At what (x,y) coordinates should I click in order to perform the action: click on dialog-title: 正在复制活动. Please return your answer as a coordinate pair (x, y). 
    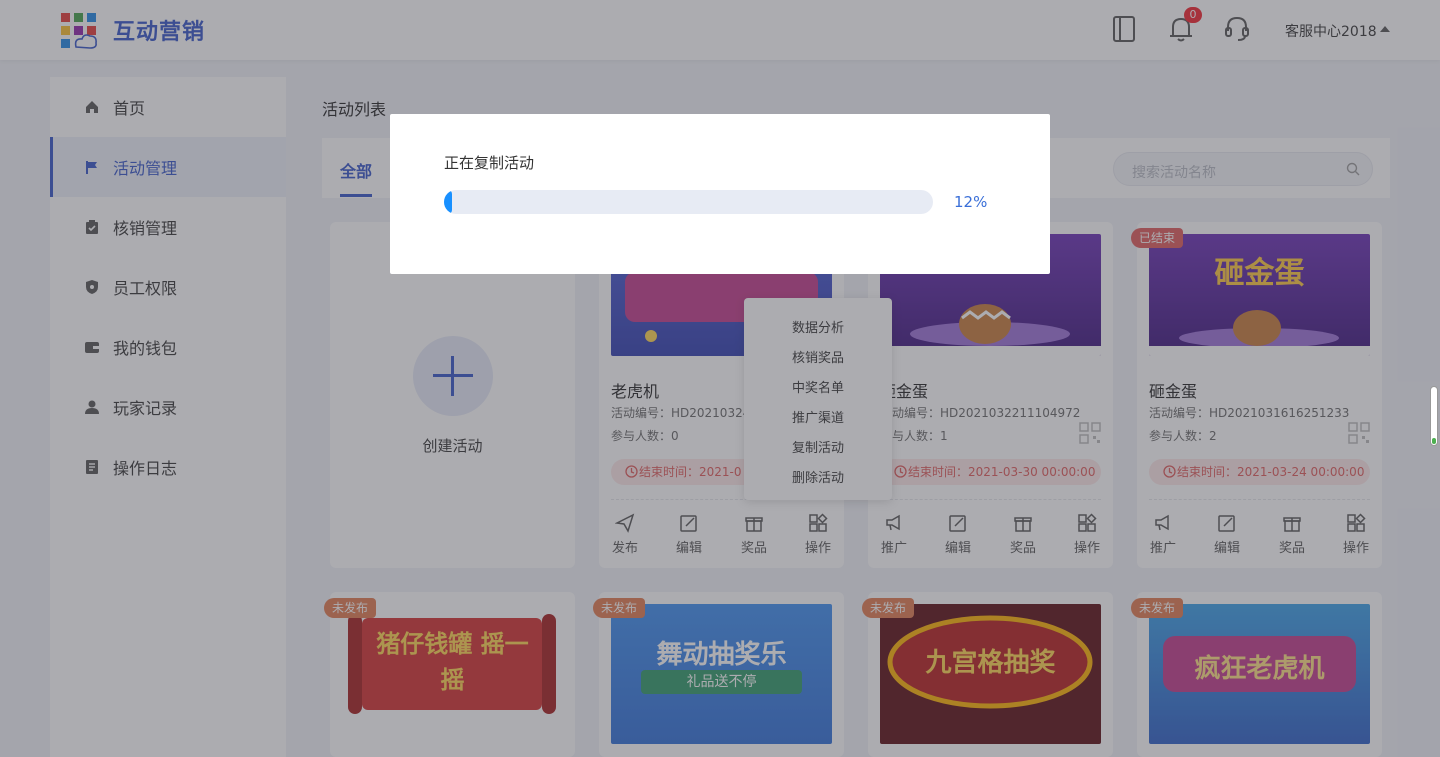
    Looking at the image, I should click on (489, 163).